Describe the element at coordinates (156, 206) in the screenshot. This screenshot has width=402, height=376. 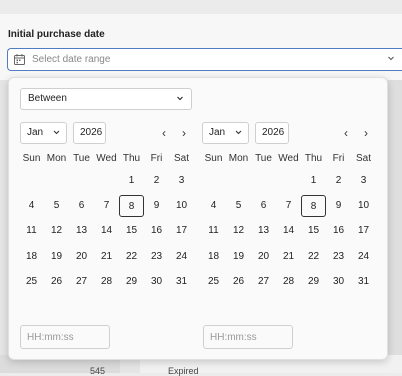
I see `left-day-cell: 9` at that location.